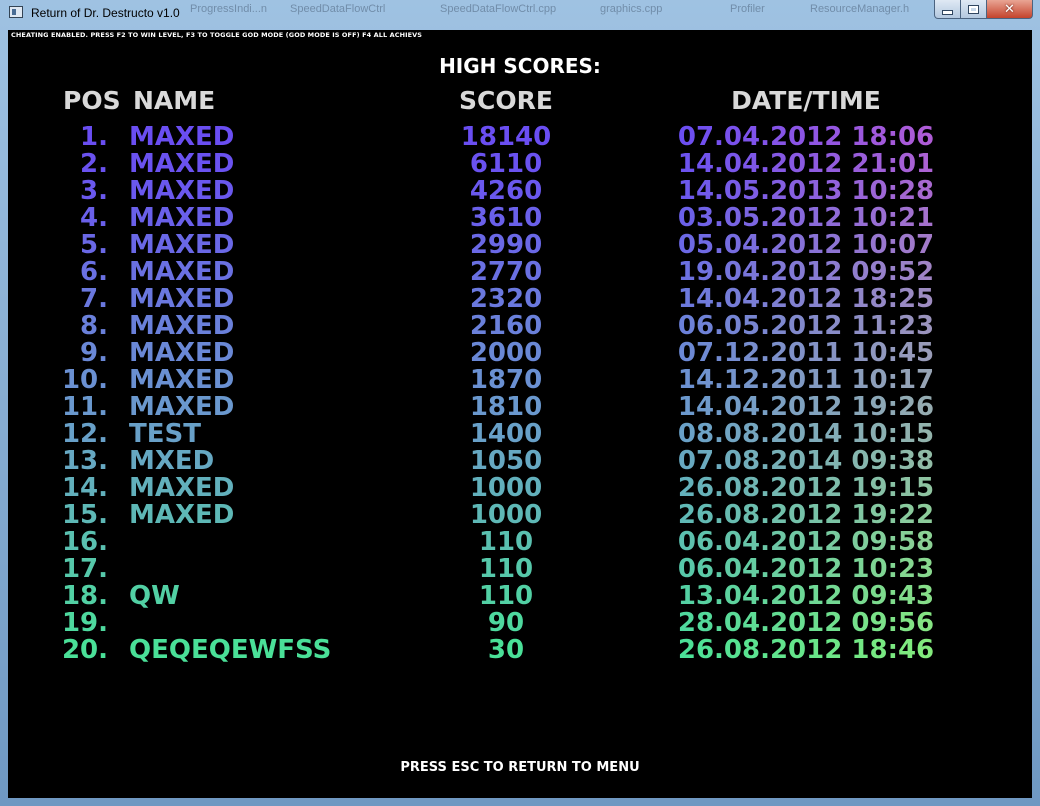 The image size is (1040, 806). I want to click on maximize-button, so click(974, 9).